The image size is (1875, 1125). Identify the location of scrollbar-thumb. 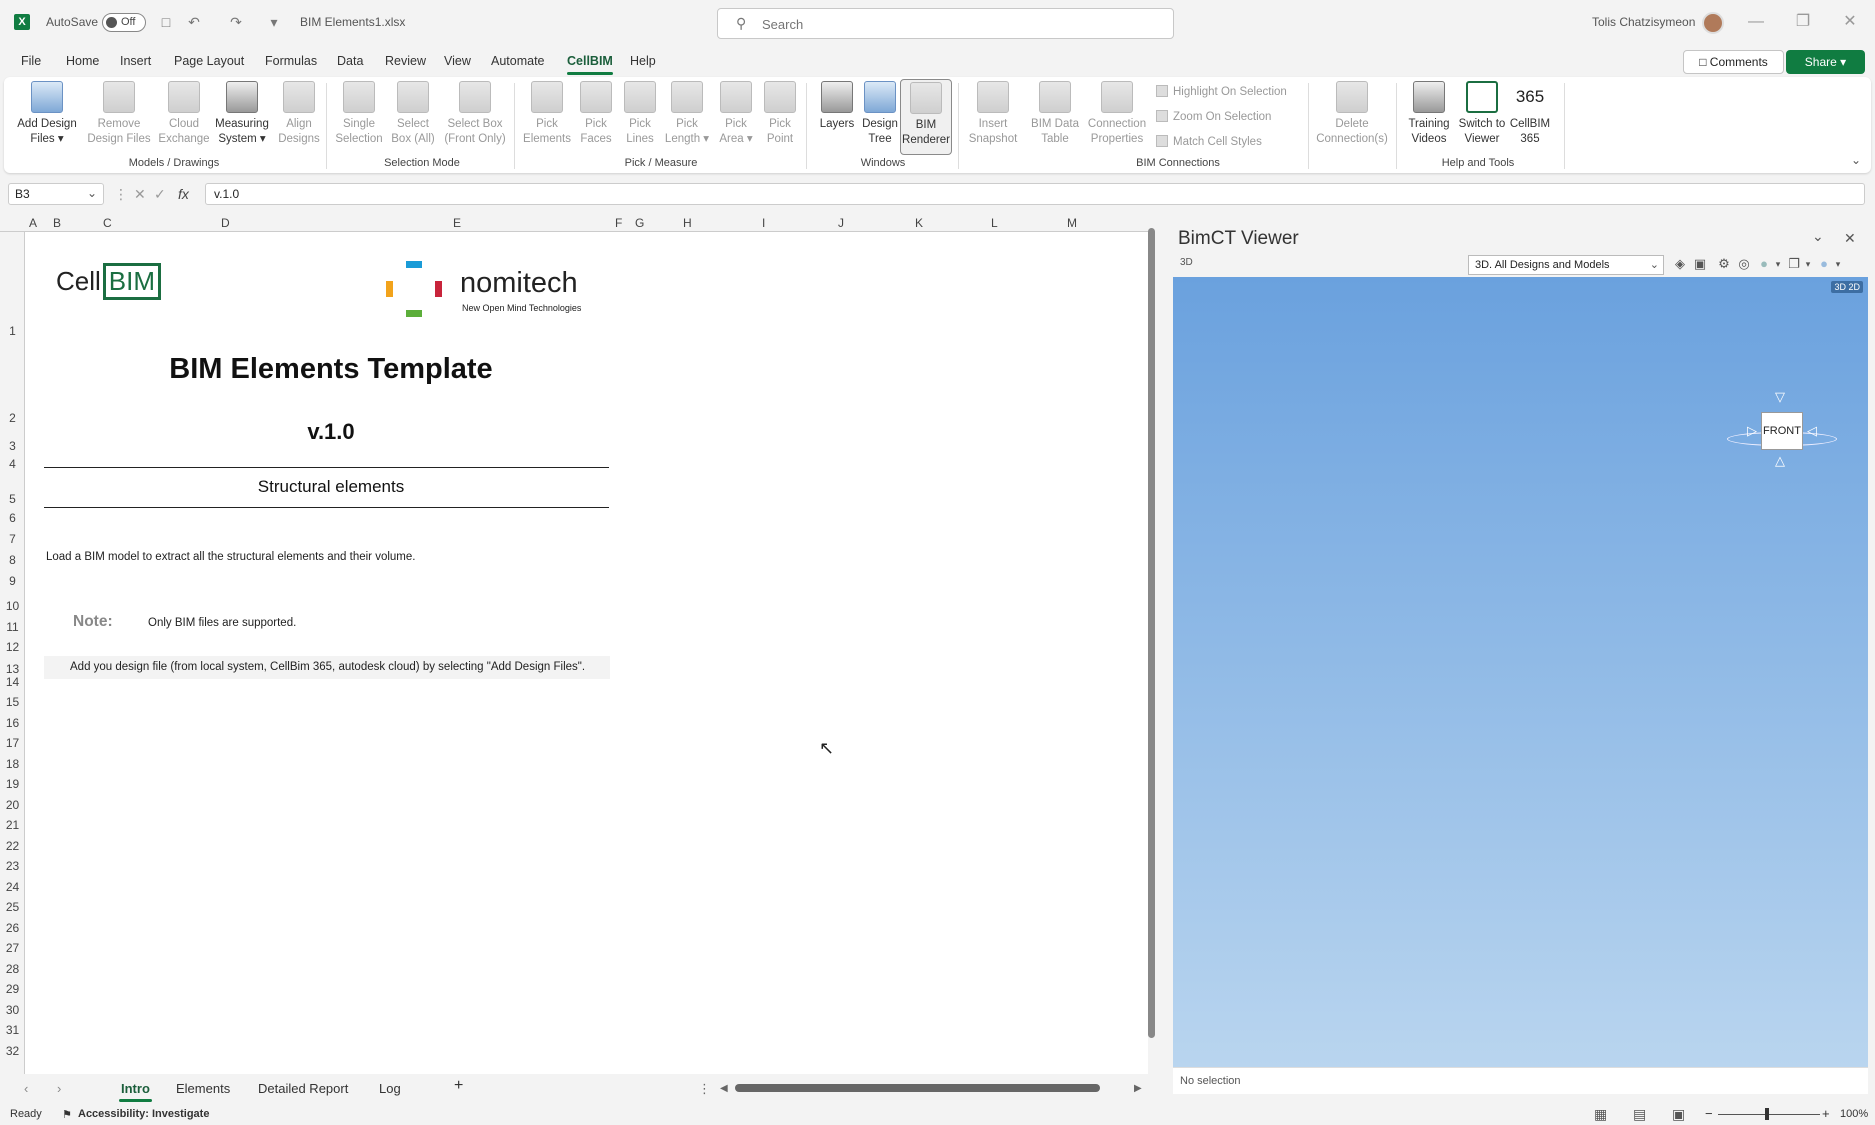
(1151, 633).